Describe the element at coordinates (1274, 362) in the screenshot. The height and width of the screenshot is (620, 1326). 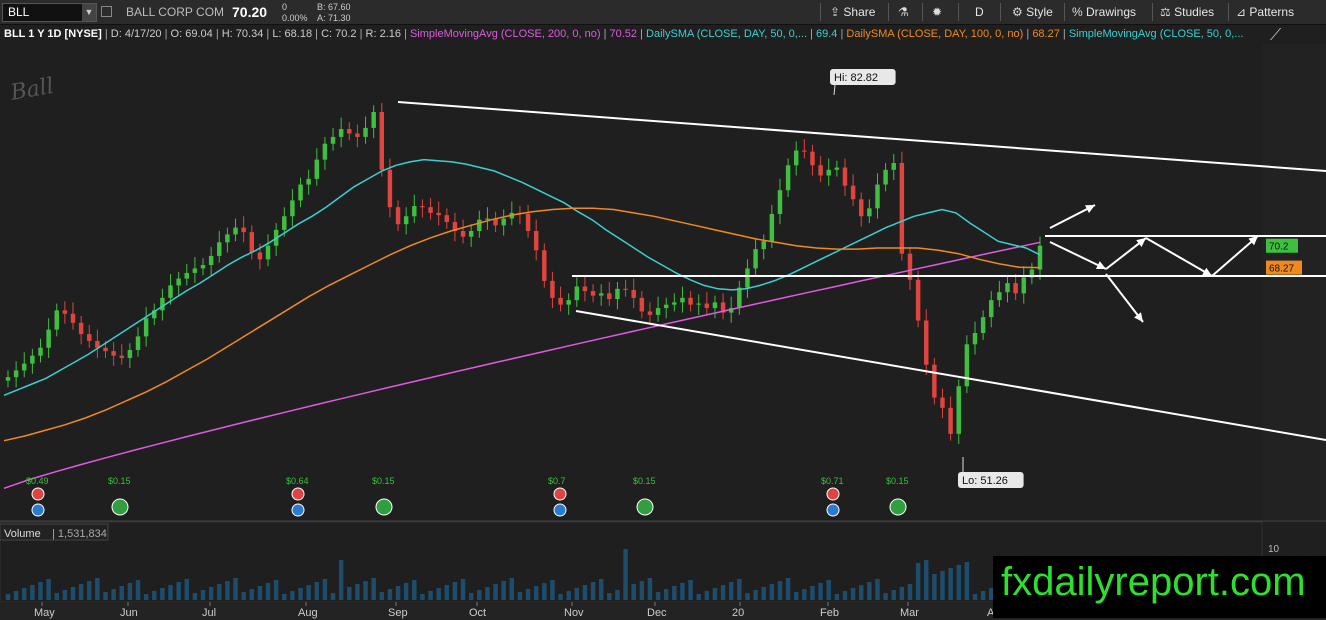
I see `y-tick-label: 60` at that location.